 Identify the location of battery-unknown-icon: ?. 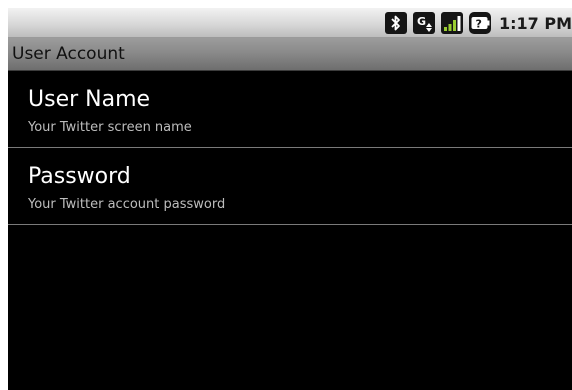
(479, 23).